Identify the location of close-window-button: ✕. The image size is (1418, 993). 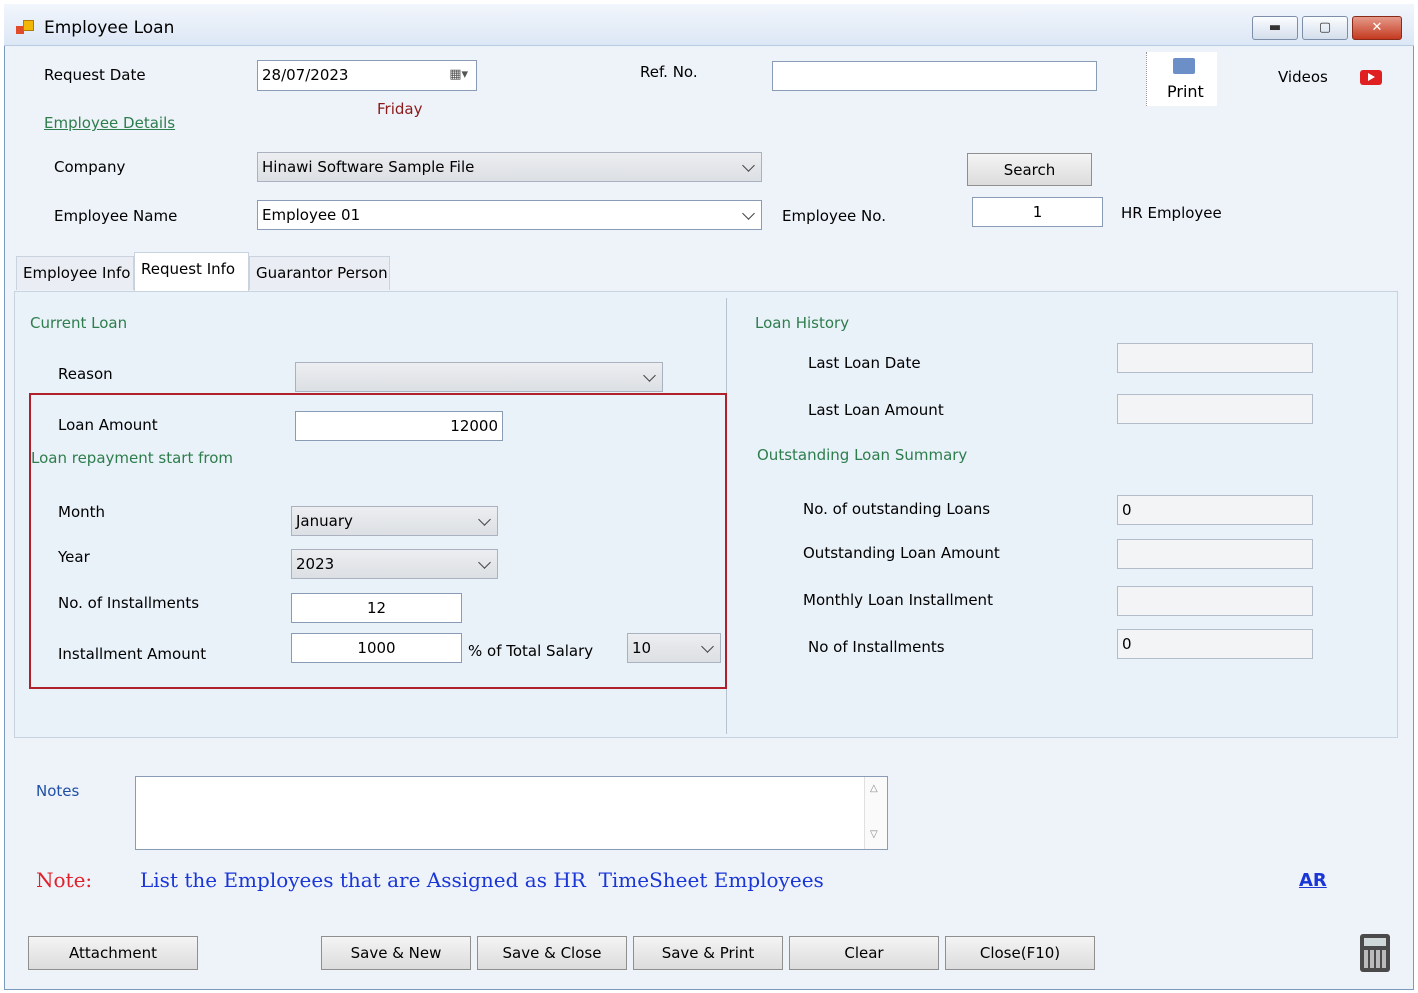
(1377, 28).